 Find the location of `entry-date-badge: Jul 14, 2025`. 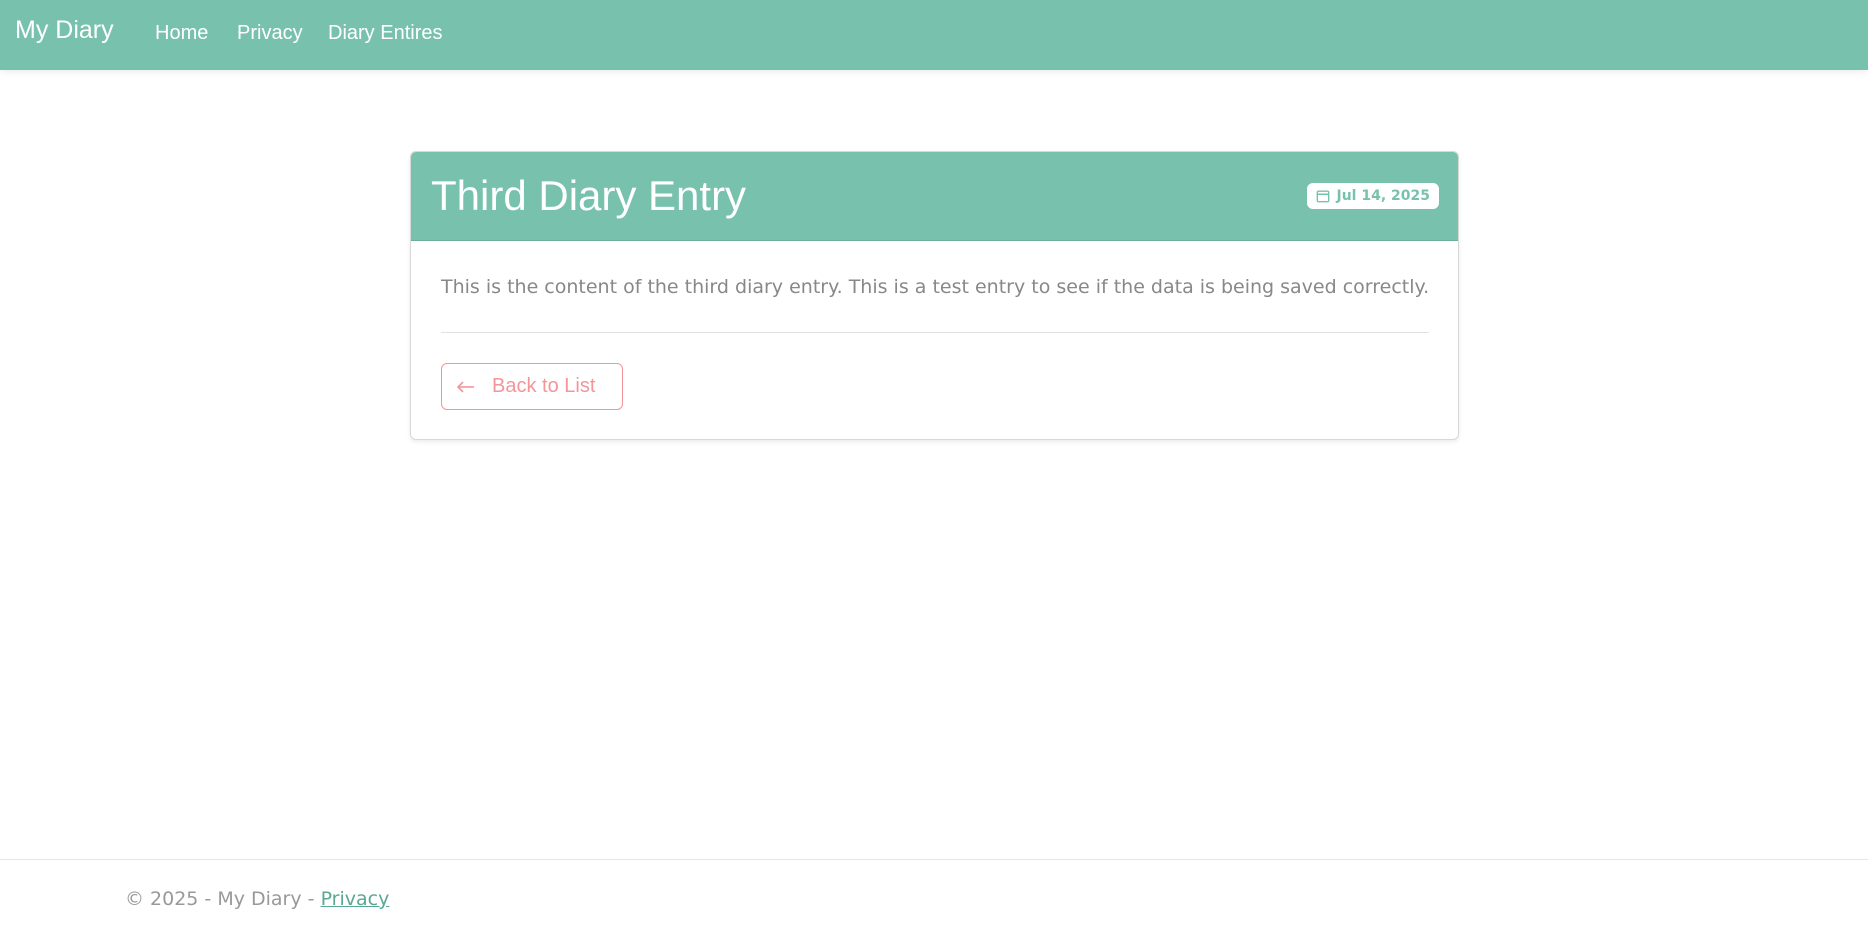

entry-date-badge: Jul 14, 2025 is located at coordinates (1372, 196).